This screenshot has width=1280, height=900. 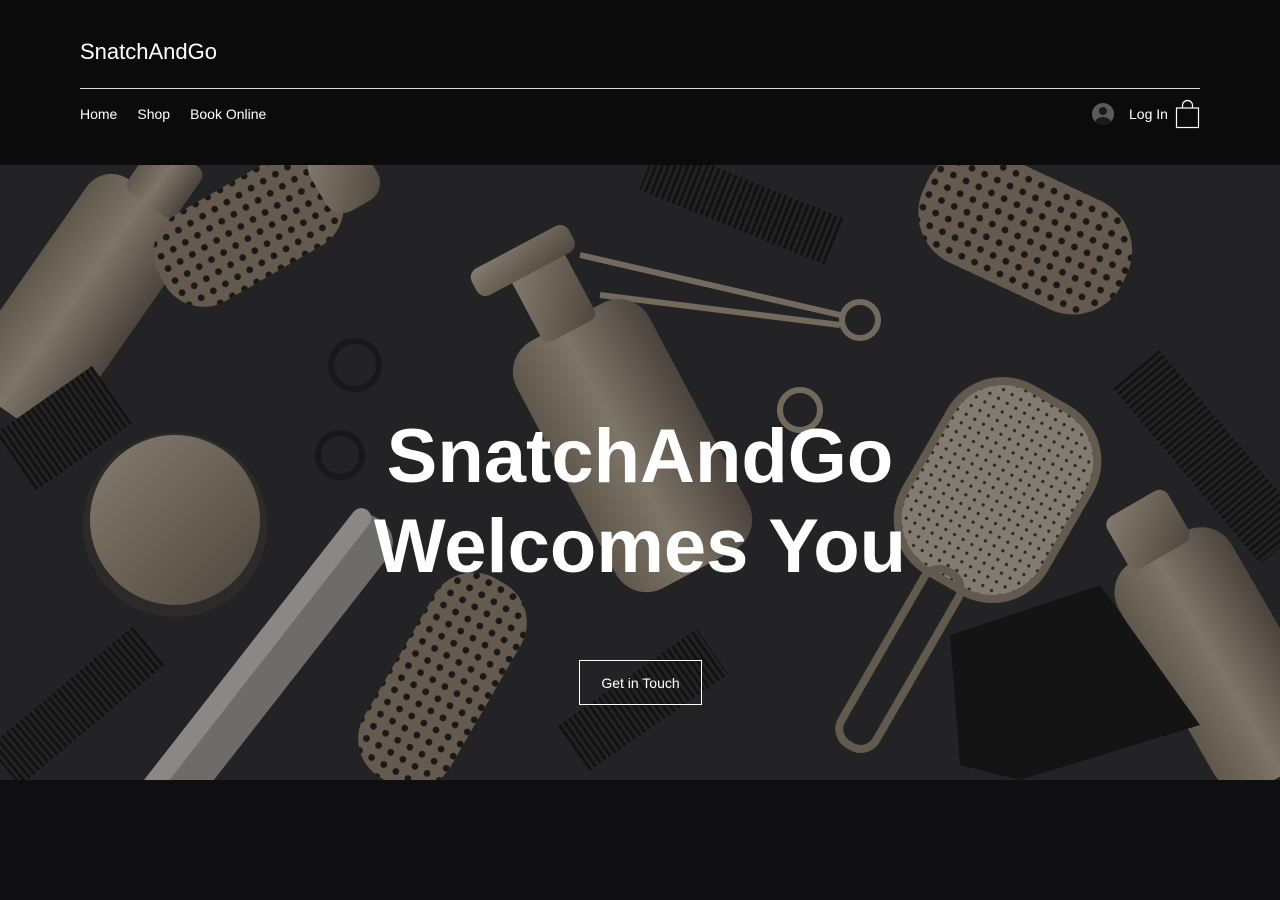 I want to click on nav-item-book-online: Book Online, so click(x=228, y=114).